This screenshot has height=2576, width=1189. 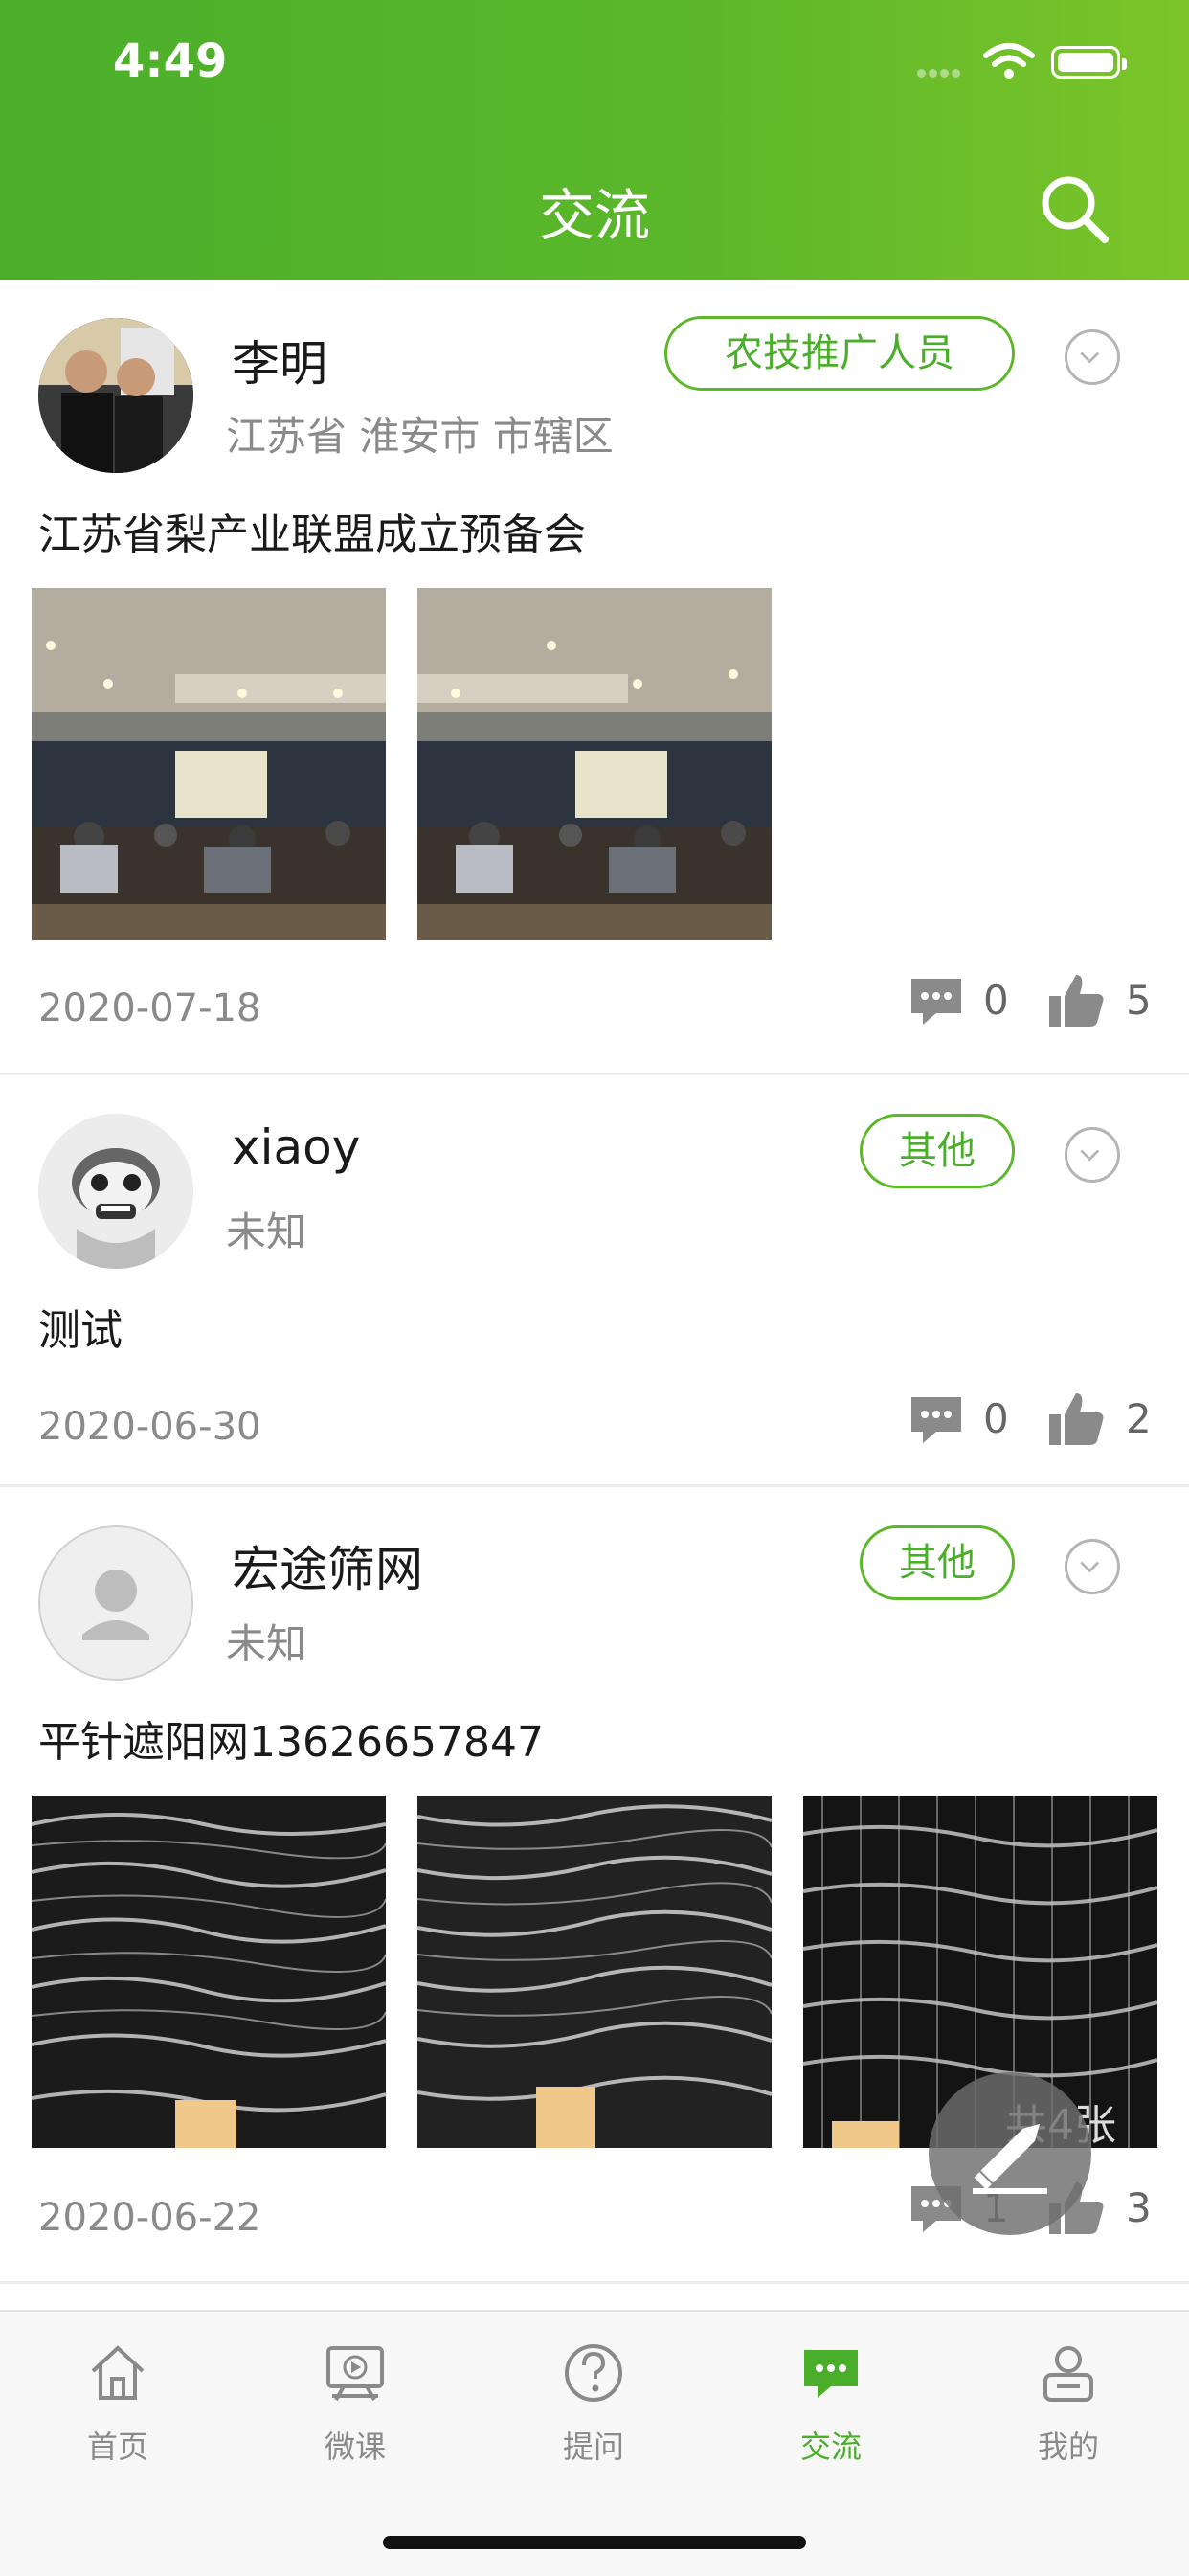 What do you see at coordinates (355, 2373) in the screenshot?
I see `video-lesson-icon` at bounding box center [355, 2373].